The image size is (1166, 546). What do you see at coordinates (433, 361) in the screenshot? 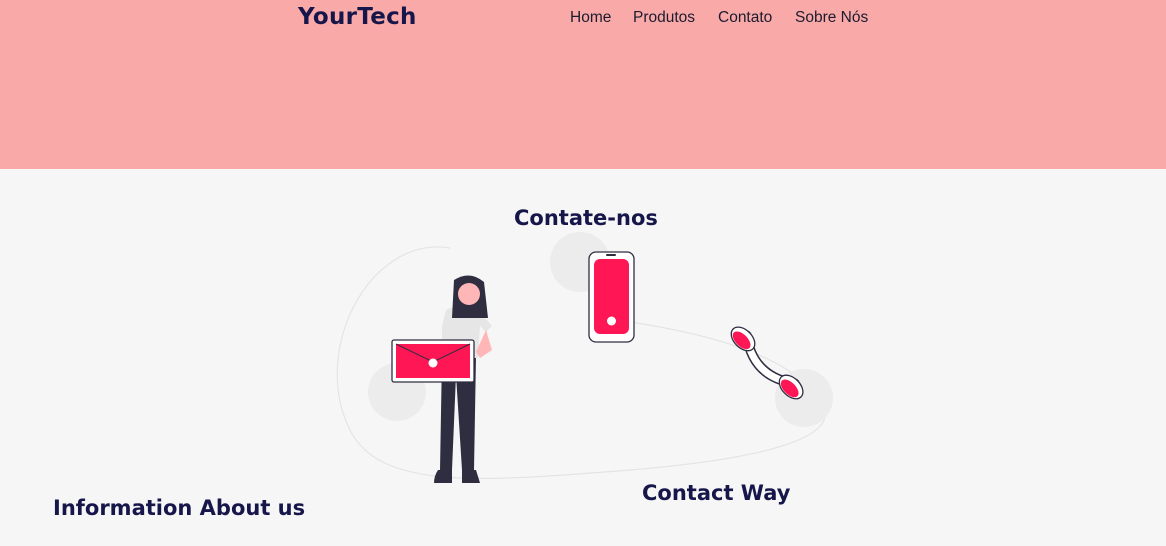
I see `envelope-icon` at bounding box center [433, 361].